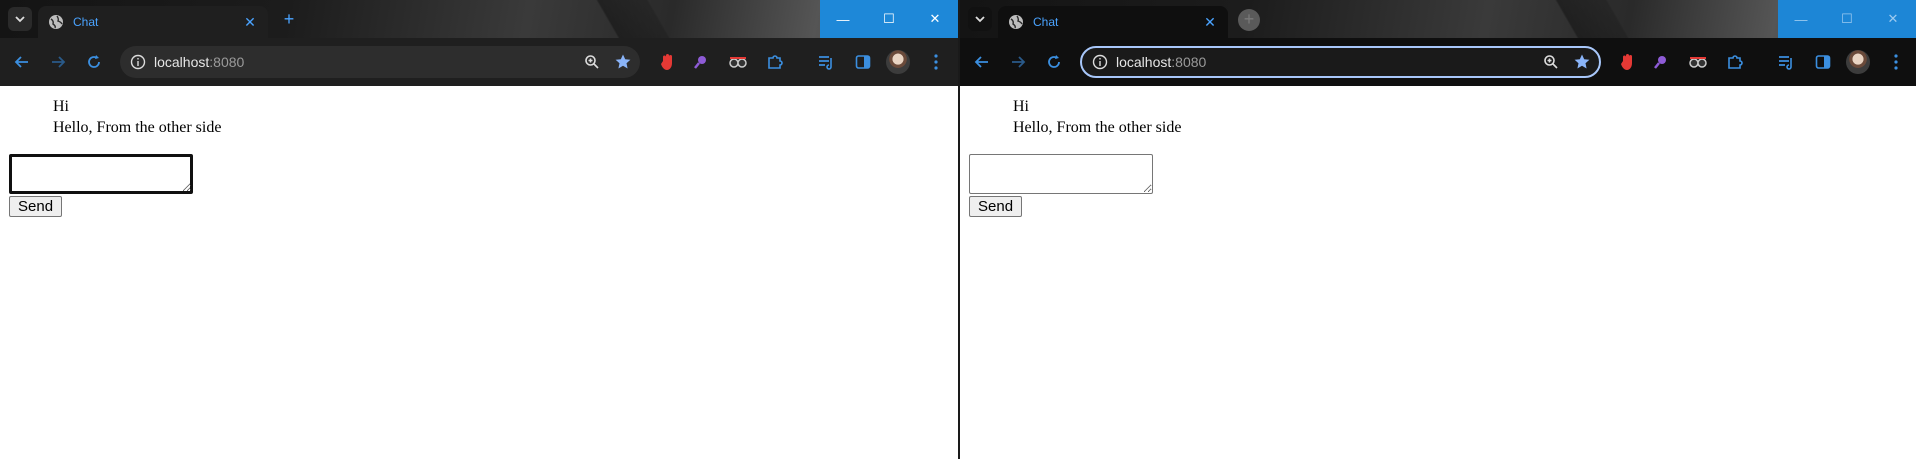  I want to click on browser-toolbar: localhost:8080, so click(1438, 62).